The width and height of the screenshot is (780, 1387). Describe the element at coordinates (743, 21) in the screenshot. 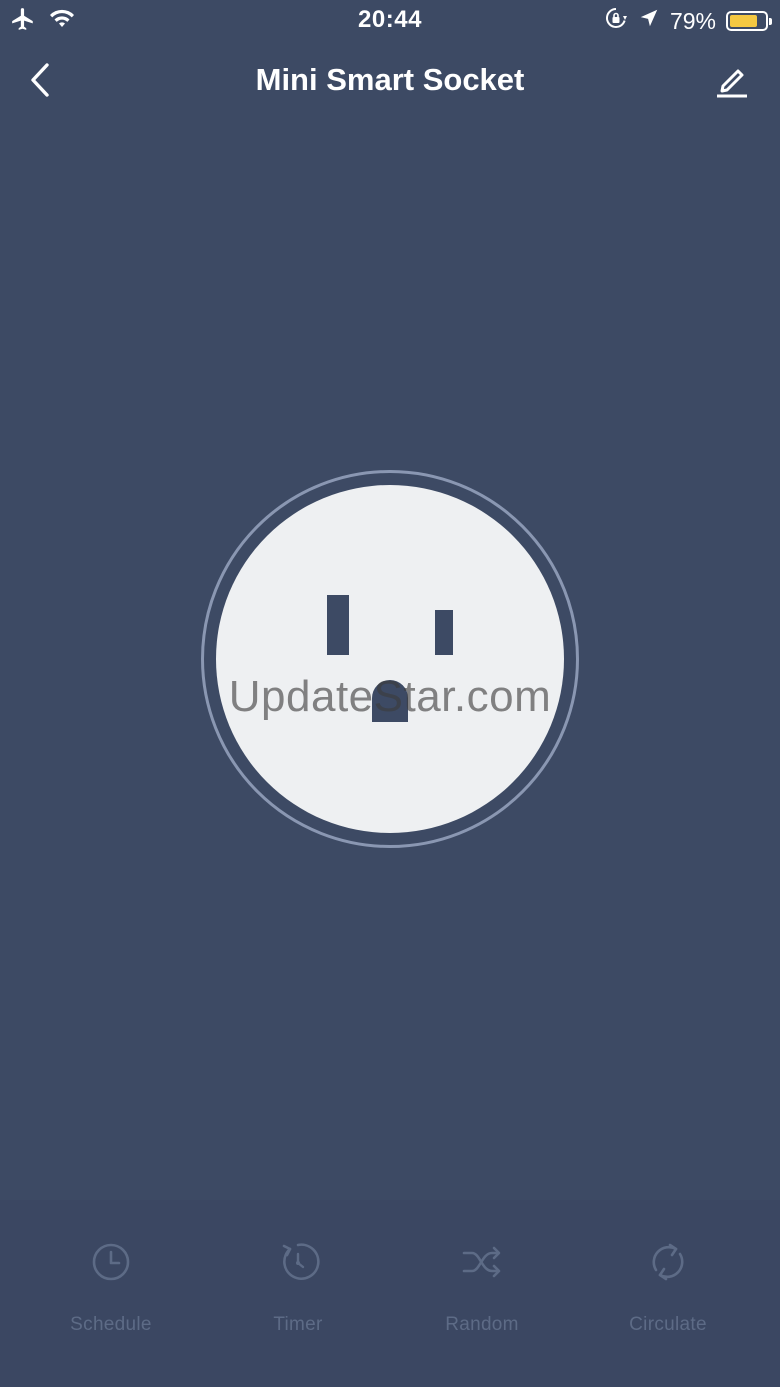

I see `battery-level` at that location.